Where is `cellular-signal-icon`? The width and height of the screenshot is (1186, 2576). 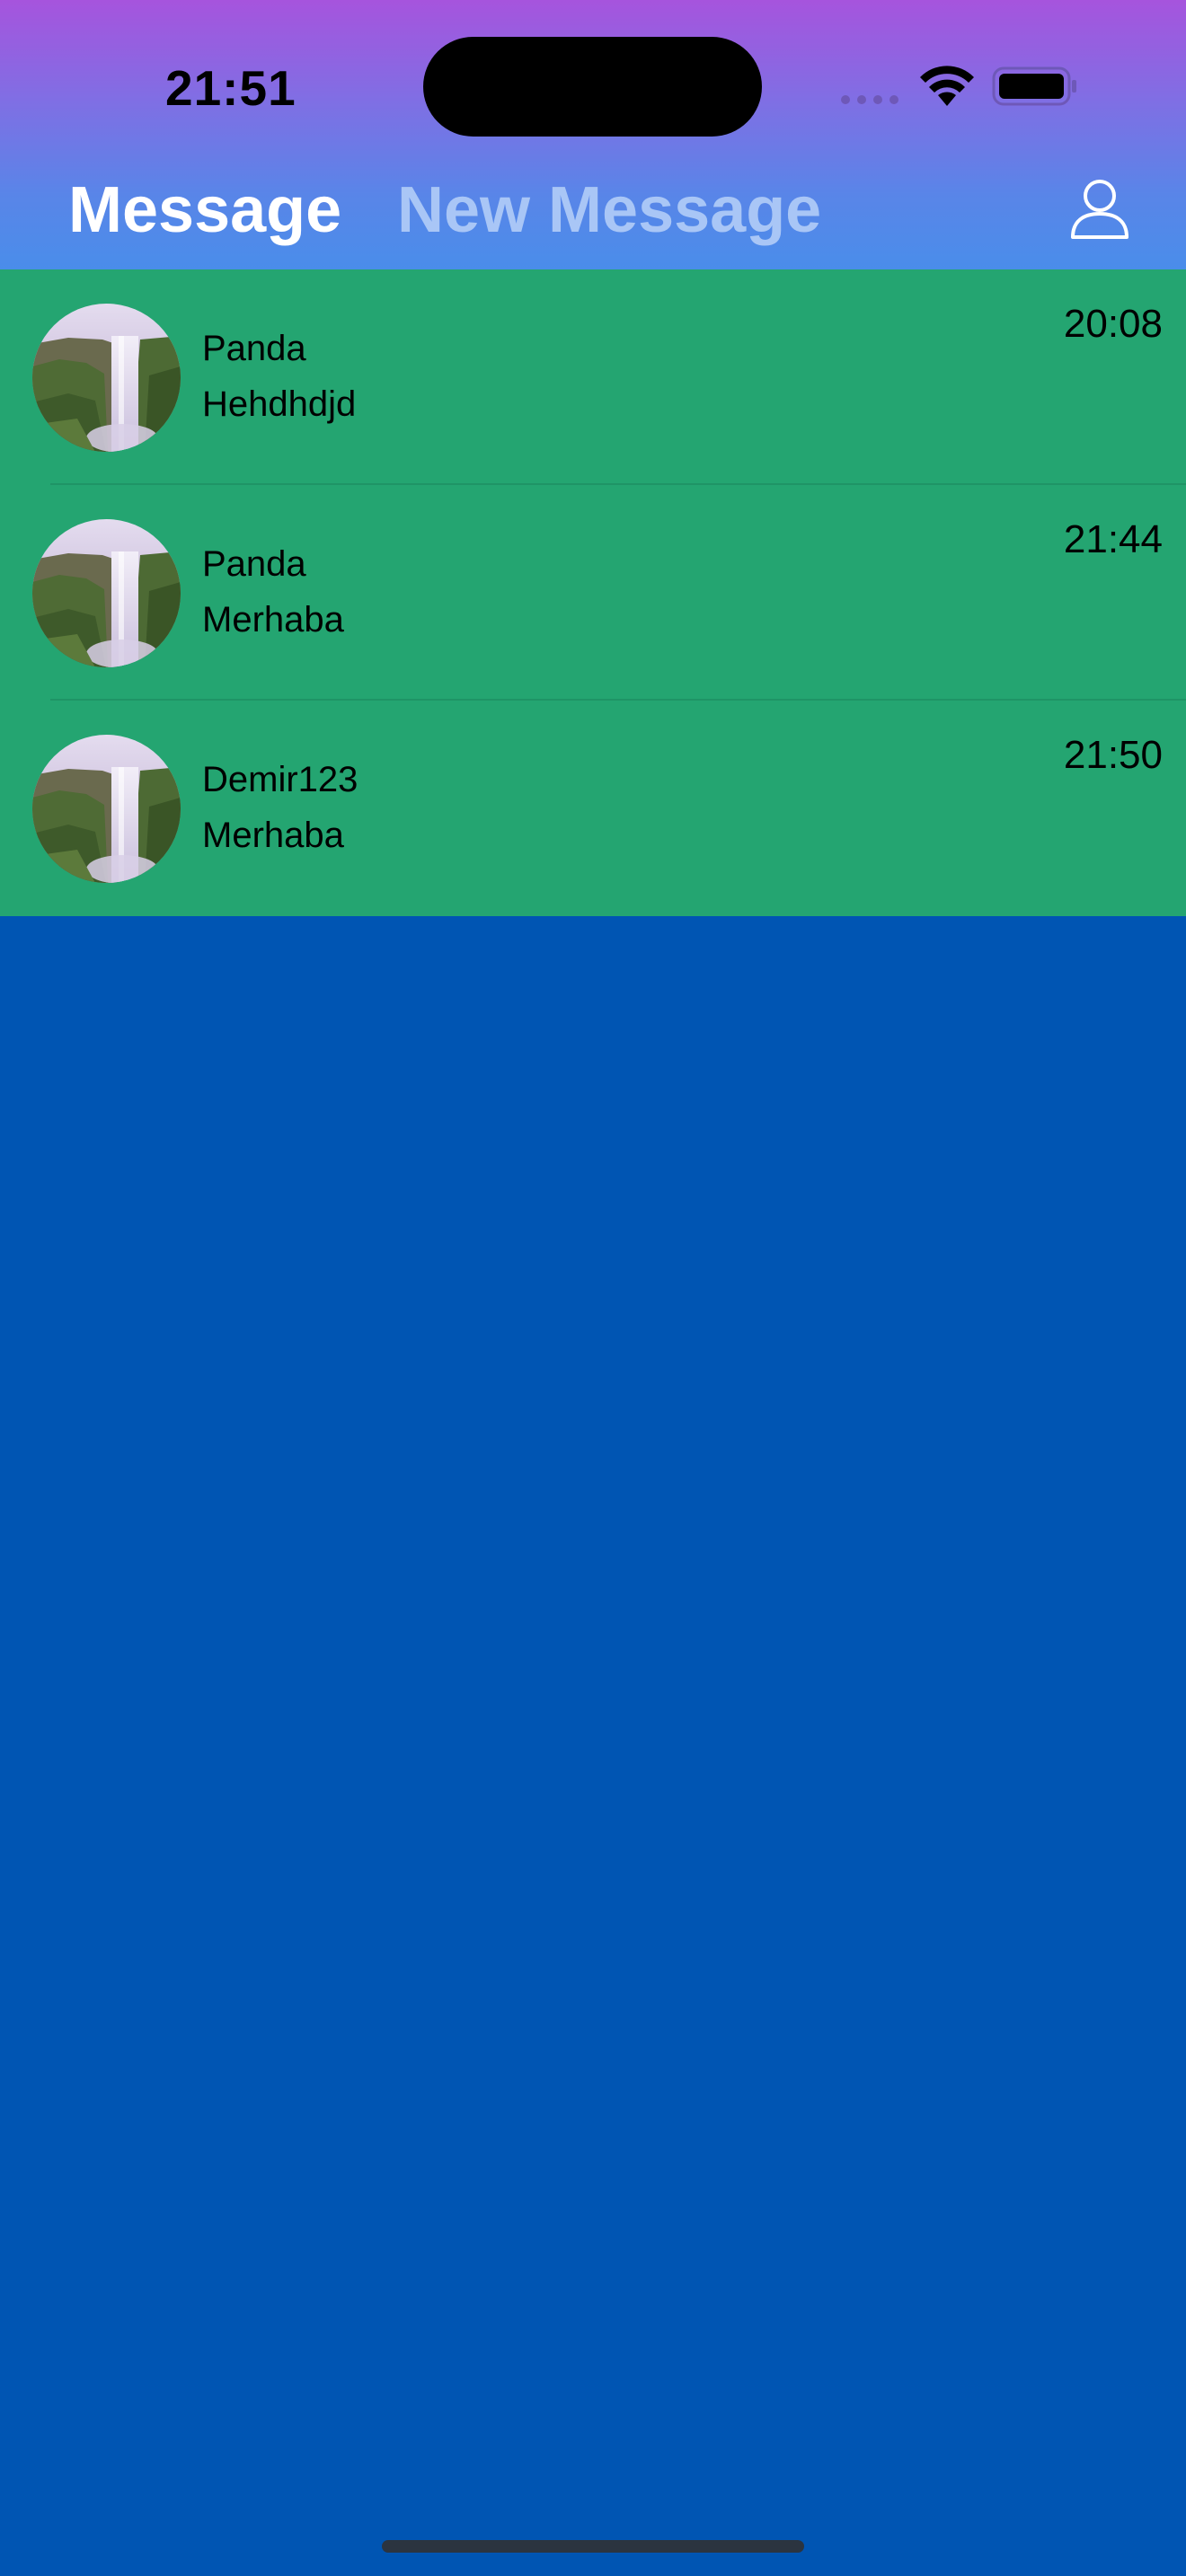 cellular-signal-icon is located at coordinates (869, 99).